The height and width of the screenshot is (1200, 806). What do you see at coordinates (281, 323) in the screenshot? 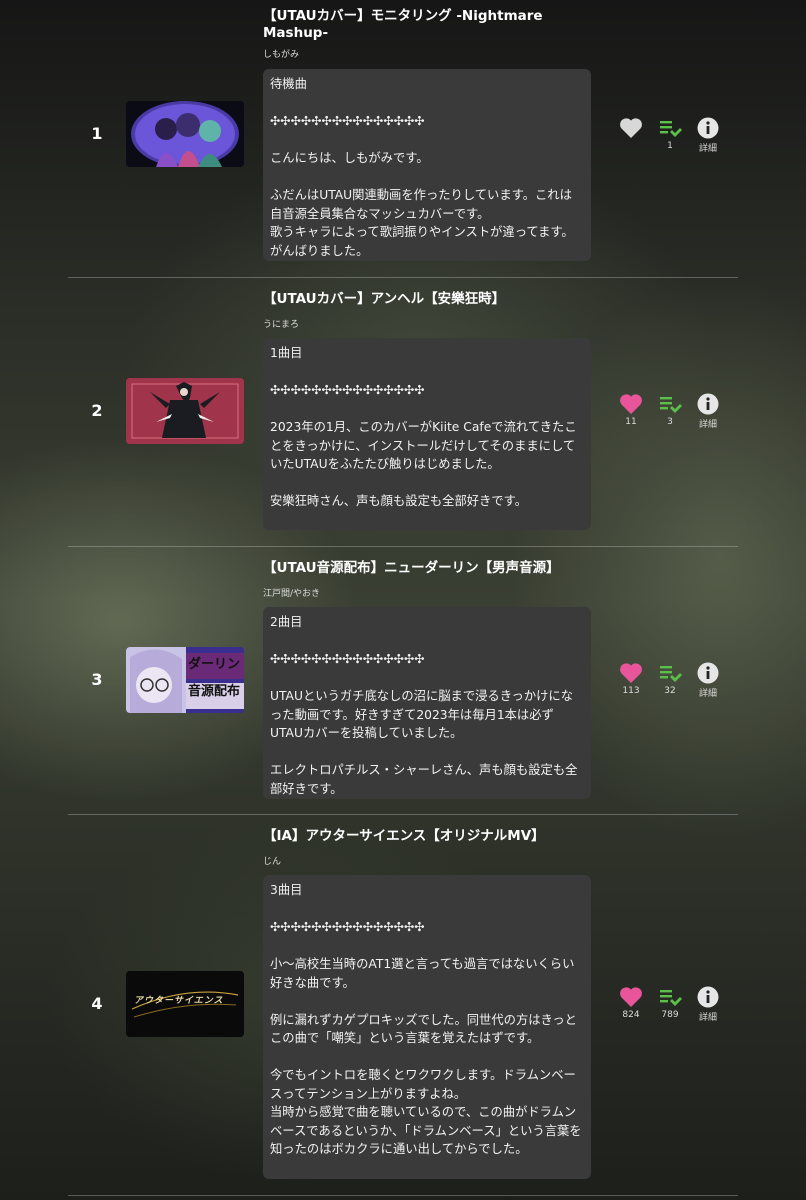
I see `artist-name: うにまろ` at bounding box center [281, 323].